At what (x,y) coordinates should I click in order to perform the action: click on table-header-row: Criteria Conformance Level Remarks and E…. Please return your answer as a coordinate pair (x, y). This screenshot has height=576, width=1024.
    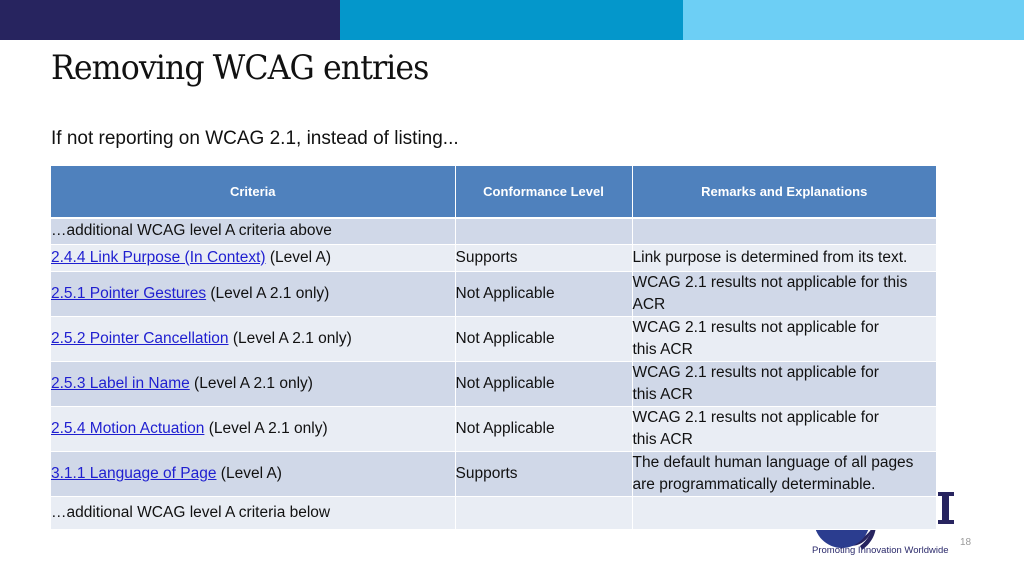
    Looking at the image, I should click on (493, 192).